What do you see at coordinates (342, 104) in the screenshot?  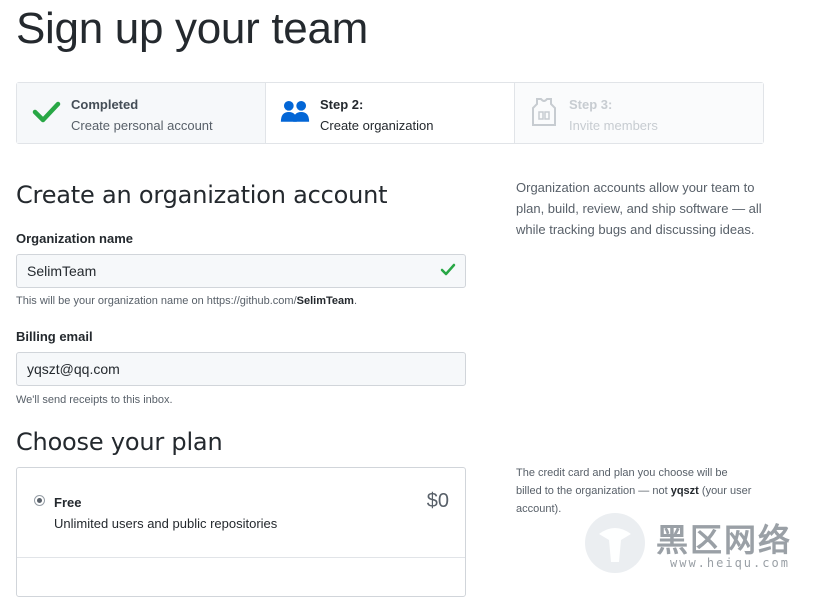 I see `step-title: Step 2:` at bounding box center [342, 104].